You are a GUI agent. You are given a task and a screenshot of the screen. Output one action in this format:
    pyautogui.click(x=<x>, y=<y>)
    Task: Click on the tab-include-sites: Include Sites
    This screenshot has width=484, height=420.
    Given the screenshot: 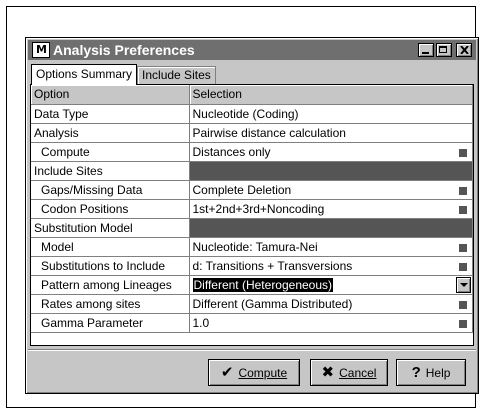 What is the action you would take?
    pyautogui.click(x=176, y=75)
    